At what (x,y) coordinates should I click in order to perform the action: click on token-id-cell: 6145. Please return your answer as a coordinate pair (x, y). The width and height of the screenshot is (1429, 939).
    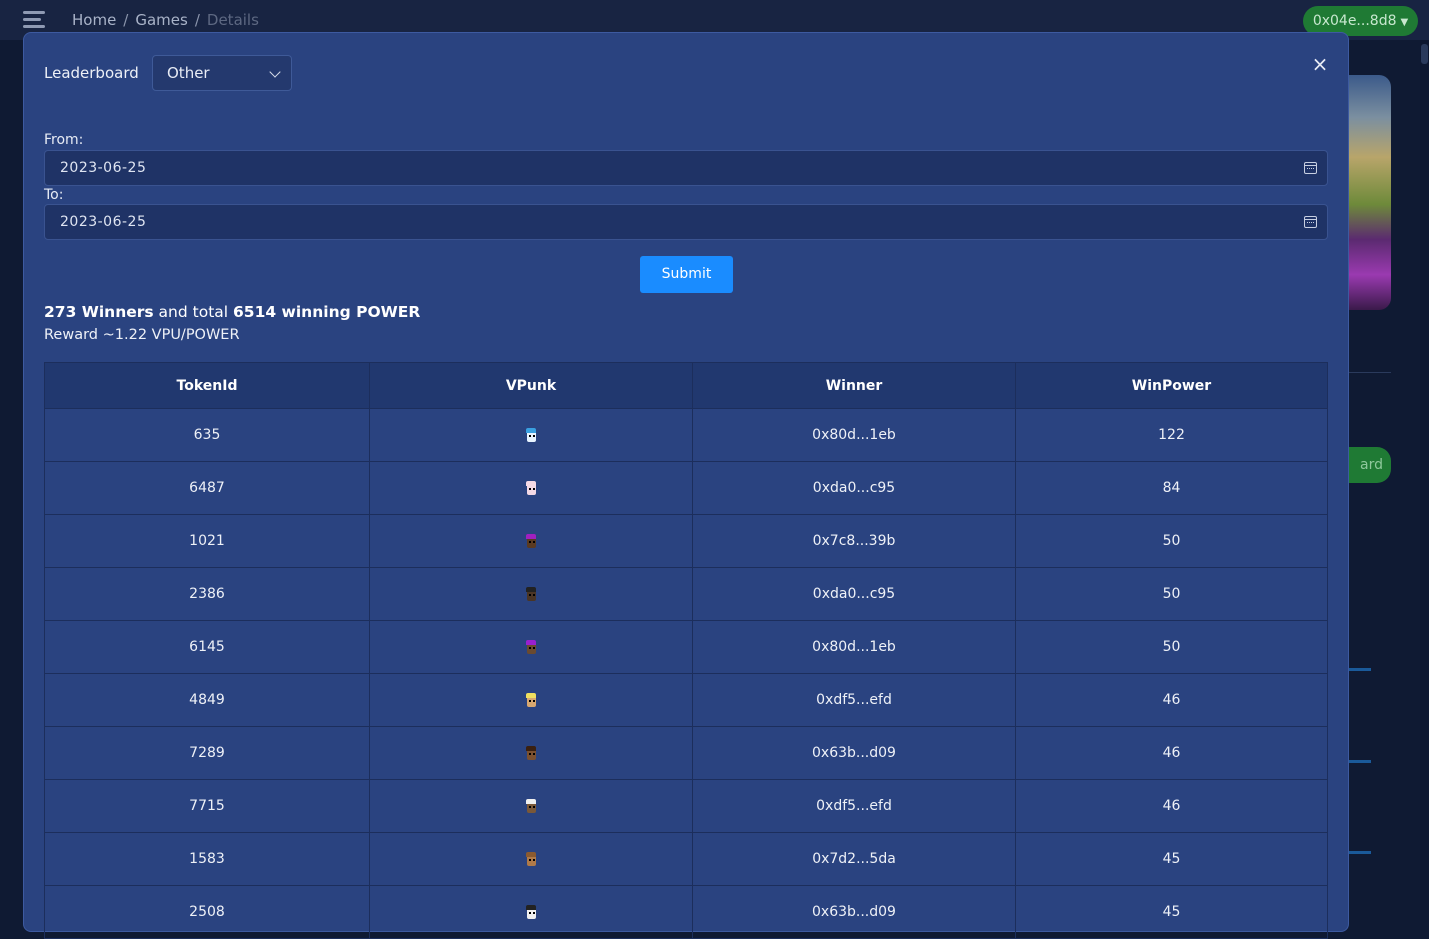
    Looking at the image, I should click on (207, 647).